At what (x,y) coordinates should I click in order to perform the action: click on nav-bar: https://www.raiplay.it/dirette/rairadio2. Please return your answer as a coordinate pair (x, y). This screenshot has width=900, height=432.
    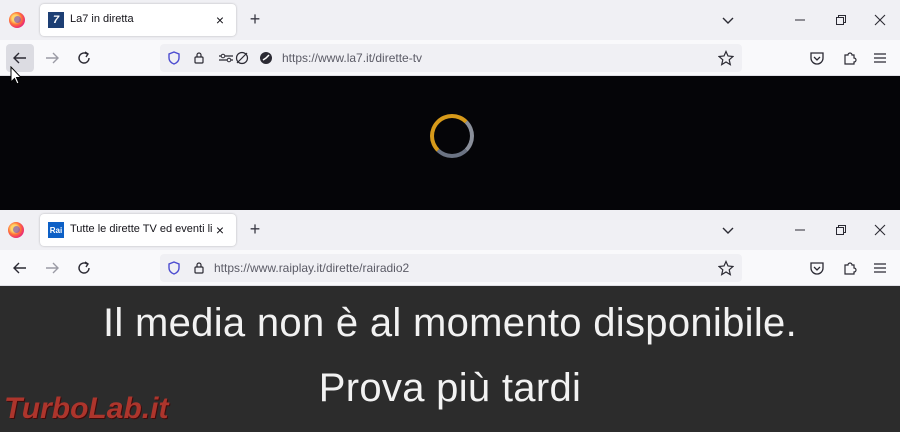
    Looking at the image, I should click on (450, 268).